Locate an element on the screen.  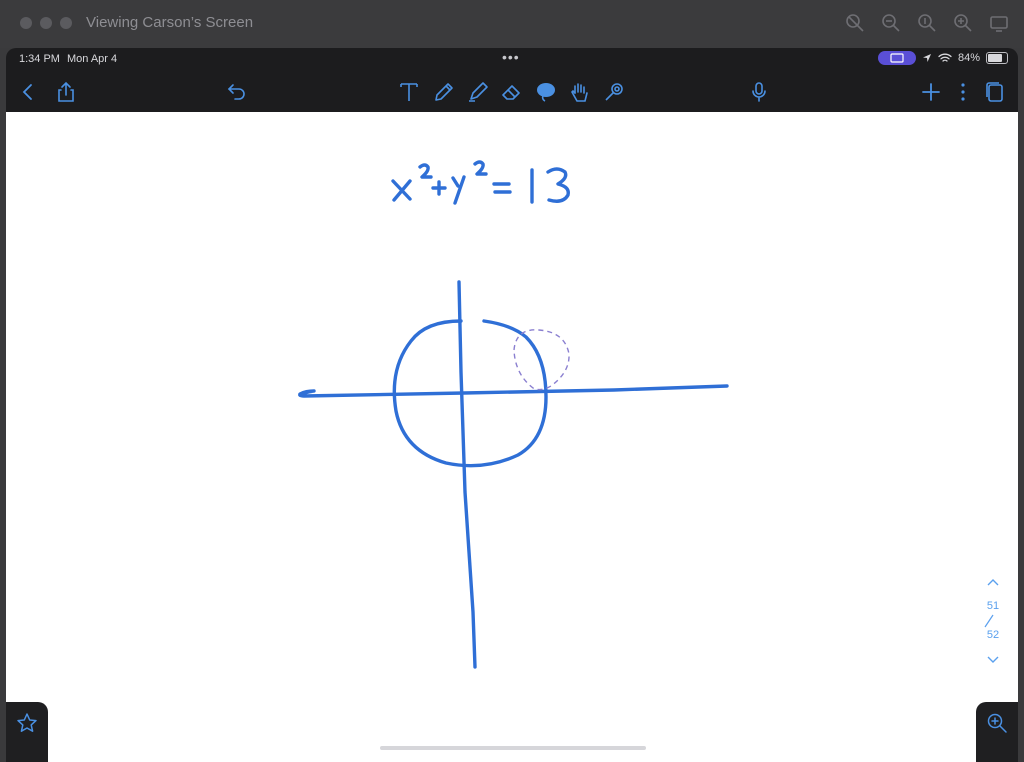
status-date: Mon Apr 4 is located at coordinates (92, 59).